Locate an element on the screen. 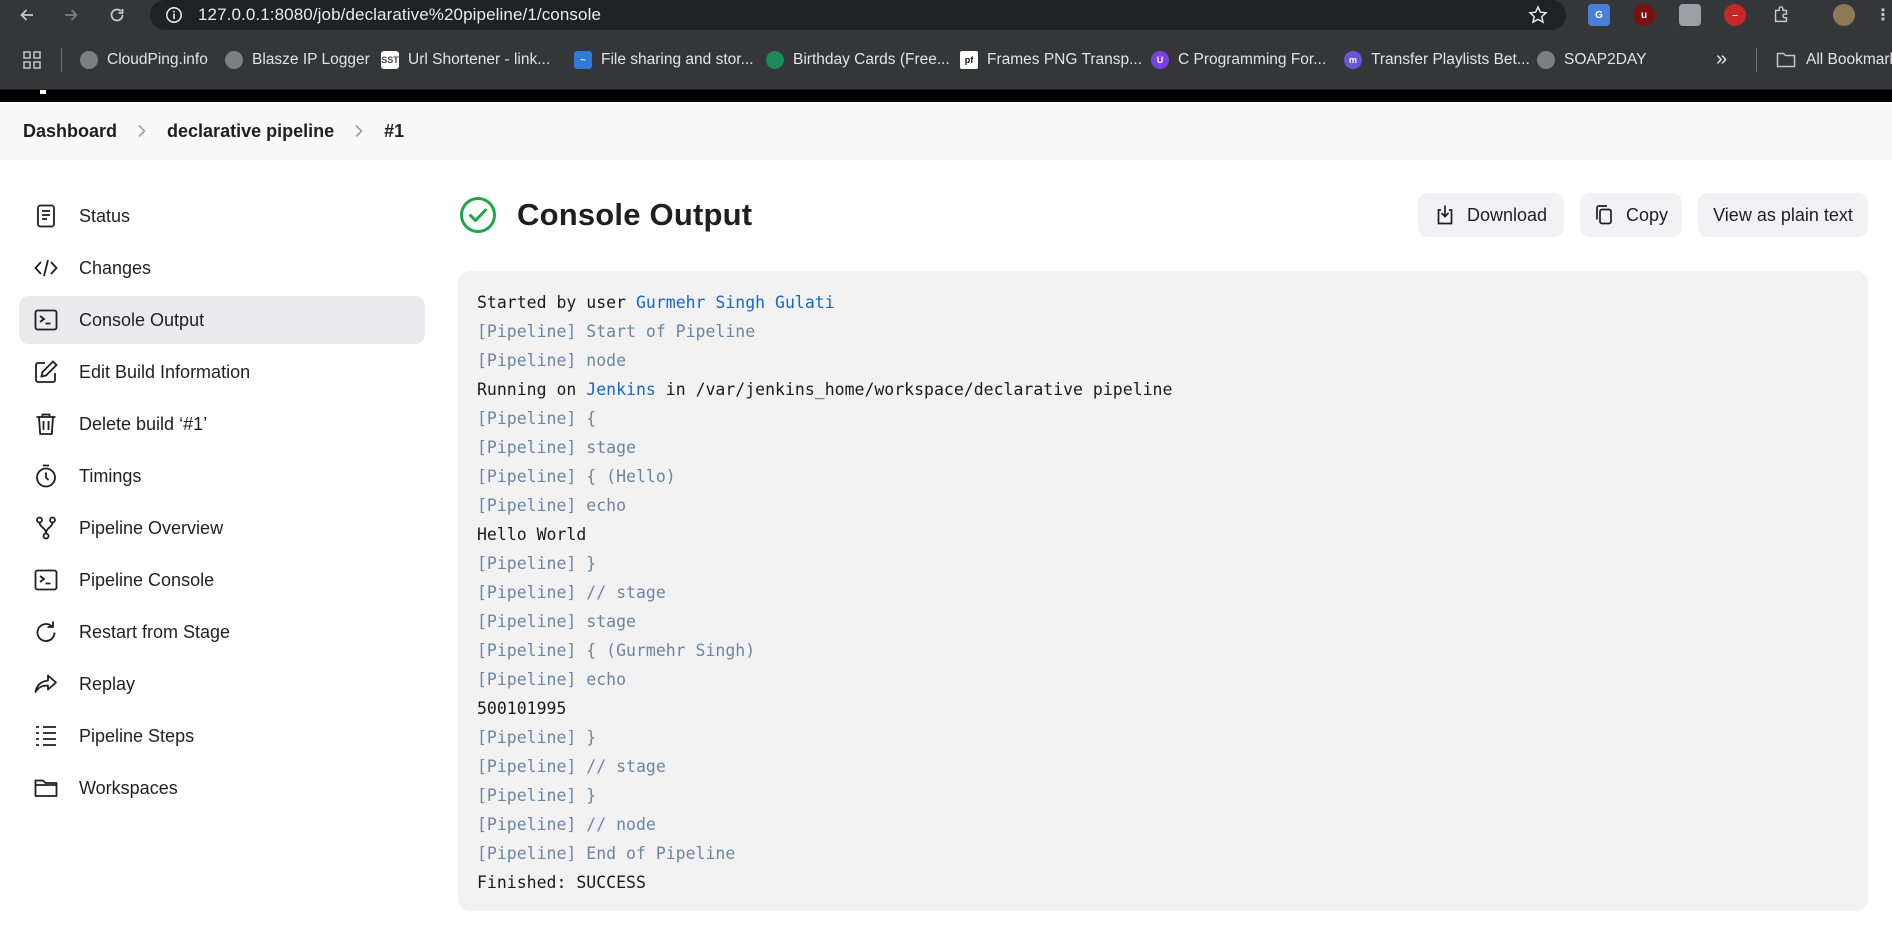 The image size is (1892, 952). user-link: Gurmehr Singh Gulati is located at coordinates (735, 302).